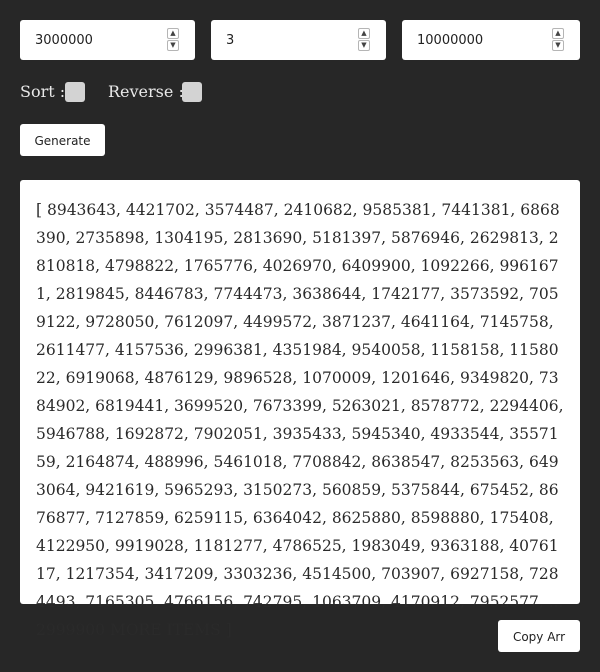  I want to click on reverse-label: Reverse :, so click(146, 91).